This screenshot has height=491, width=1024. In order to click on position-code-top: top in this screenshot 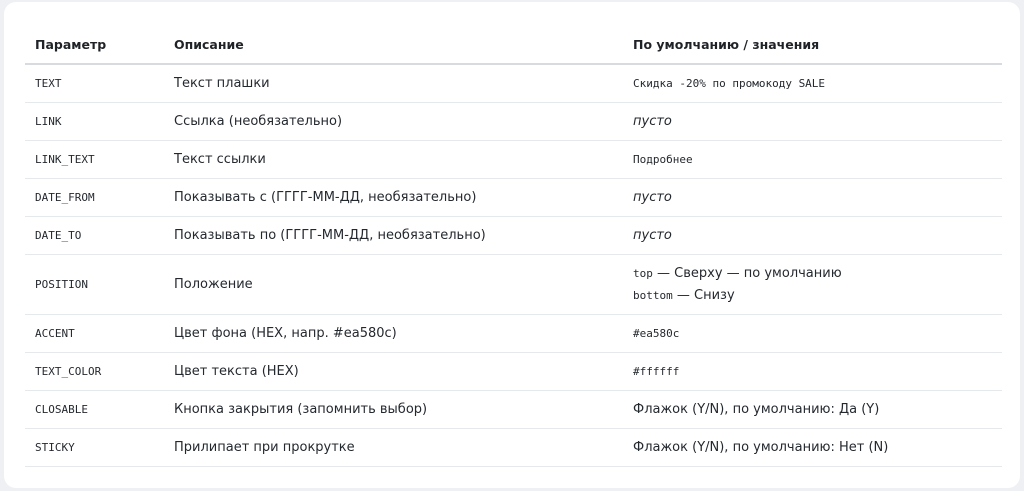, I will do `click(643, 273)`.